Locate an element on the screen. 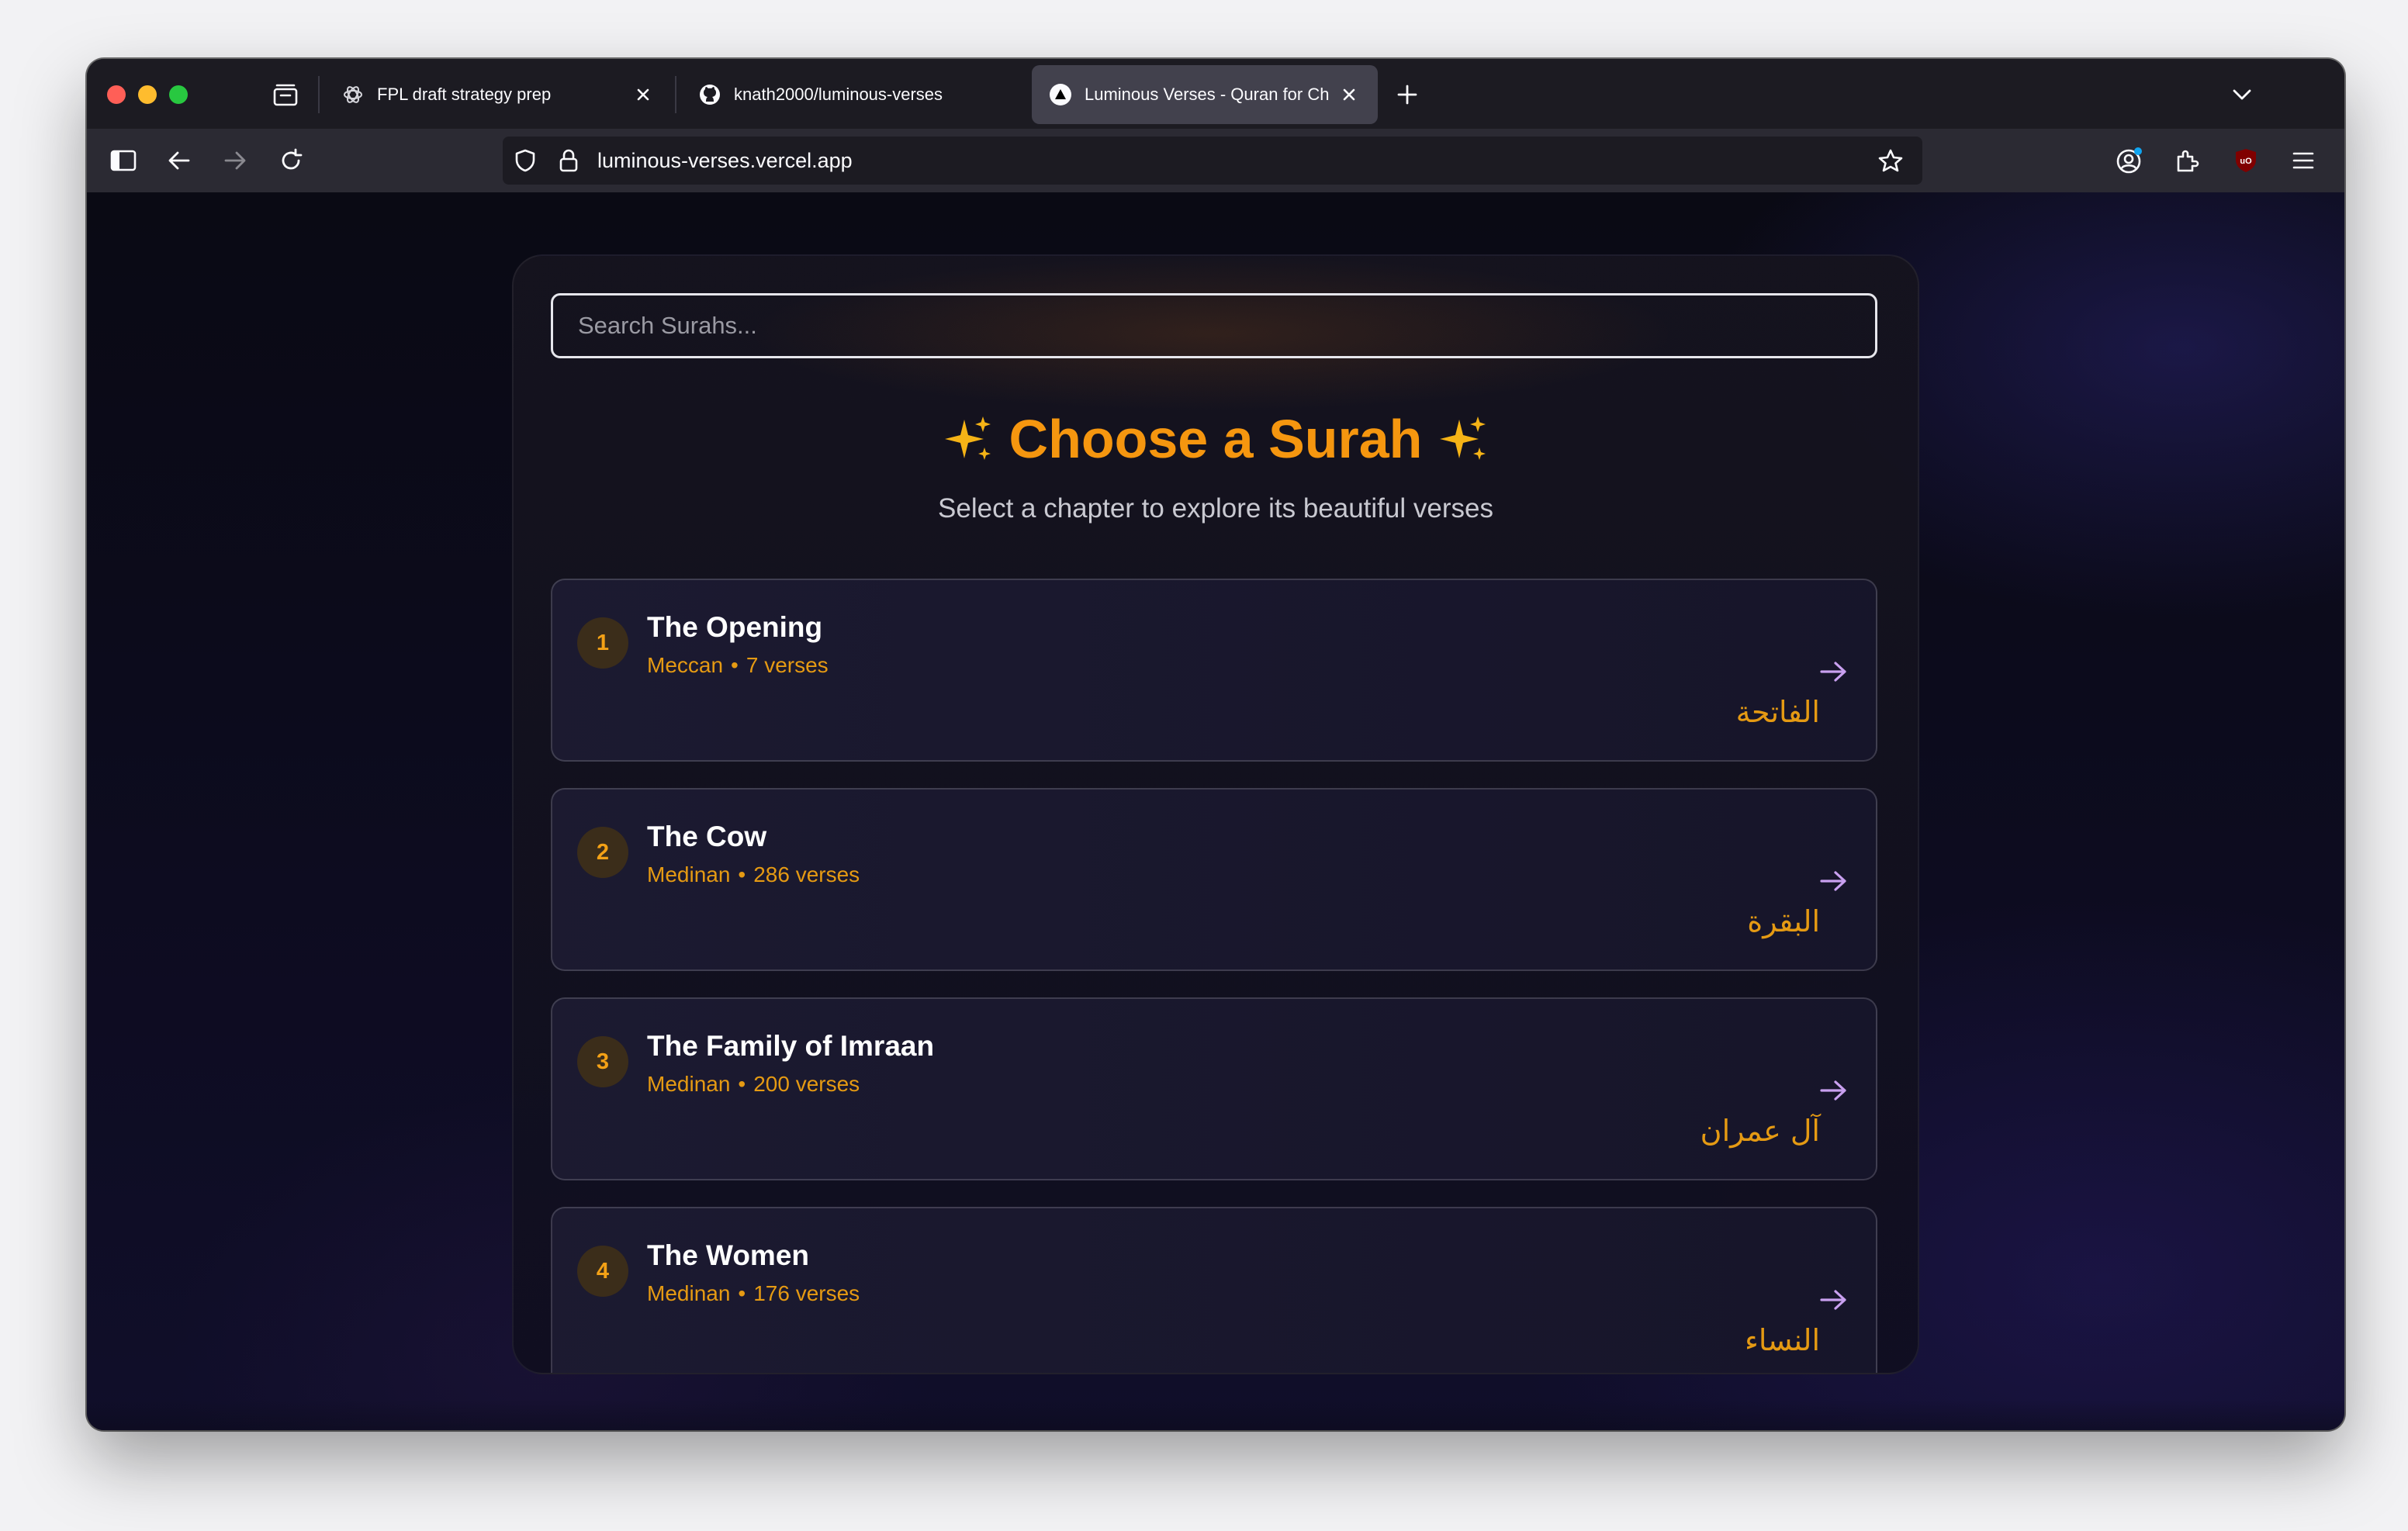  tab-groups-icon is located at coordinates (285, 95).